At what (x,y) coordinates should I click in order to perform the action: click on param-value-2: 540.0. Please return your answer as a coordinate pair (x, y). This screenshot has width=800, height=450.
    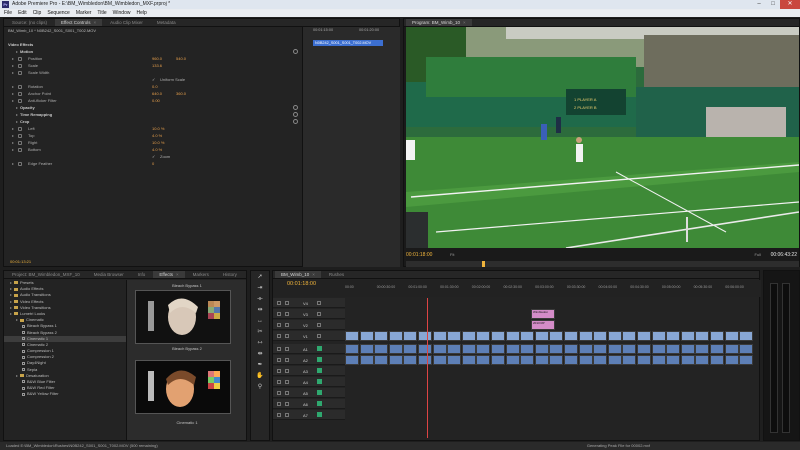
    Looking at the image, I should click on (181, 59).